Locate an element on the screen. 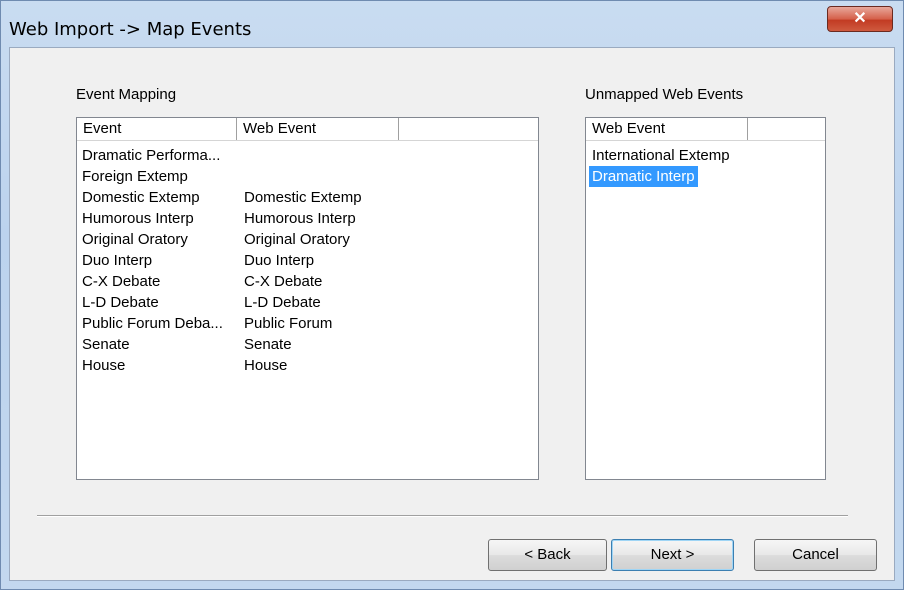  table-row: Duo Interp Duo Interp is located at coordinates (307, 260).